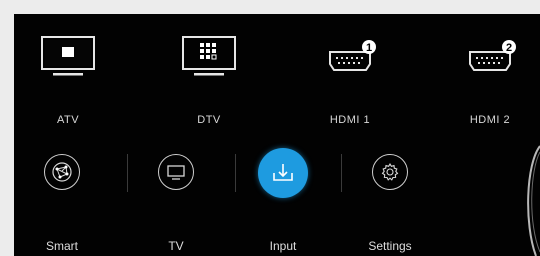 The width and height of the screenshot is (540, 256). What do you see at coordinates (283, 173) in the screenshot?
I see `input-arrow-icon` at bounding box center [283, 173].